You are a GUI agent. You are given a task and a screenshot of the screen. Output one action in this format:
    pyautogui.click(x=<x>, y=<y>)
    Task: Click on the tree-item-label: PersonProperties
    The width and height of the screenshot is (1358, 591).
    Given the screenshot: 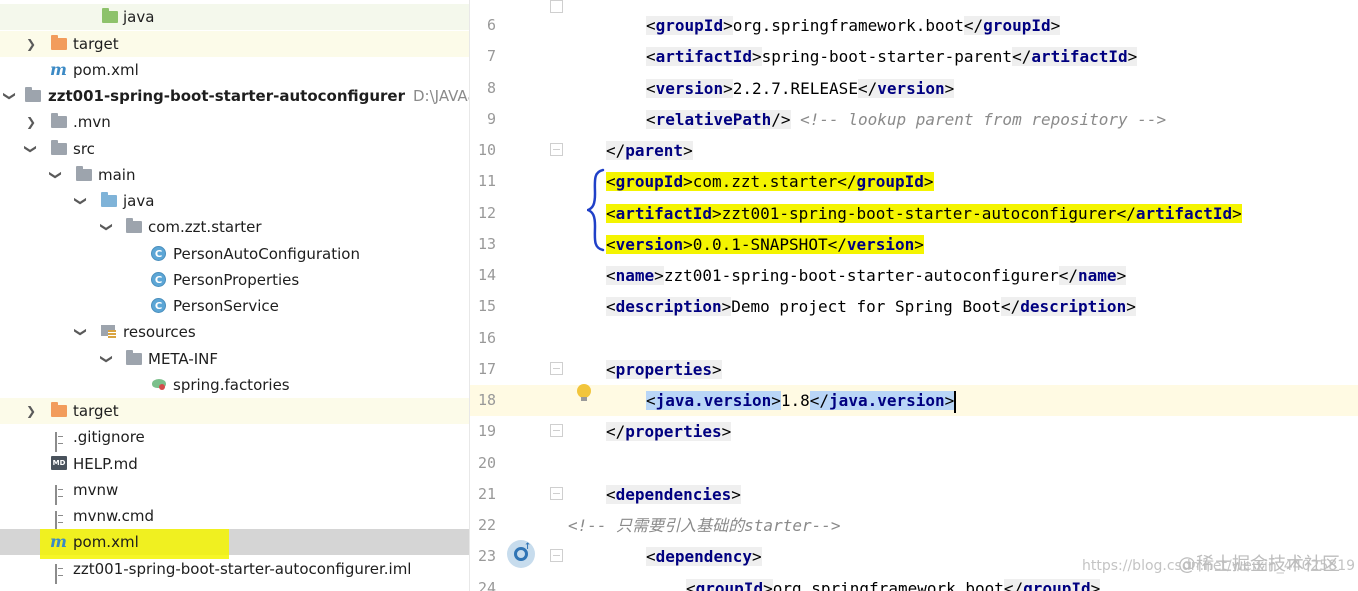 What is the action you would take?
    pyautogui.click(x=236, y=280)
    